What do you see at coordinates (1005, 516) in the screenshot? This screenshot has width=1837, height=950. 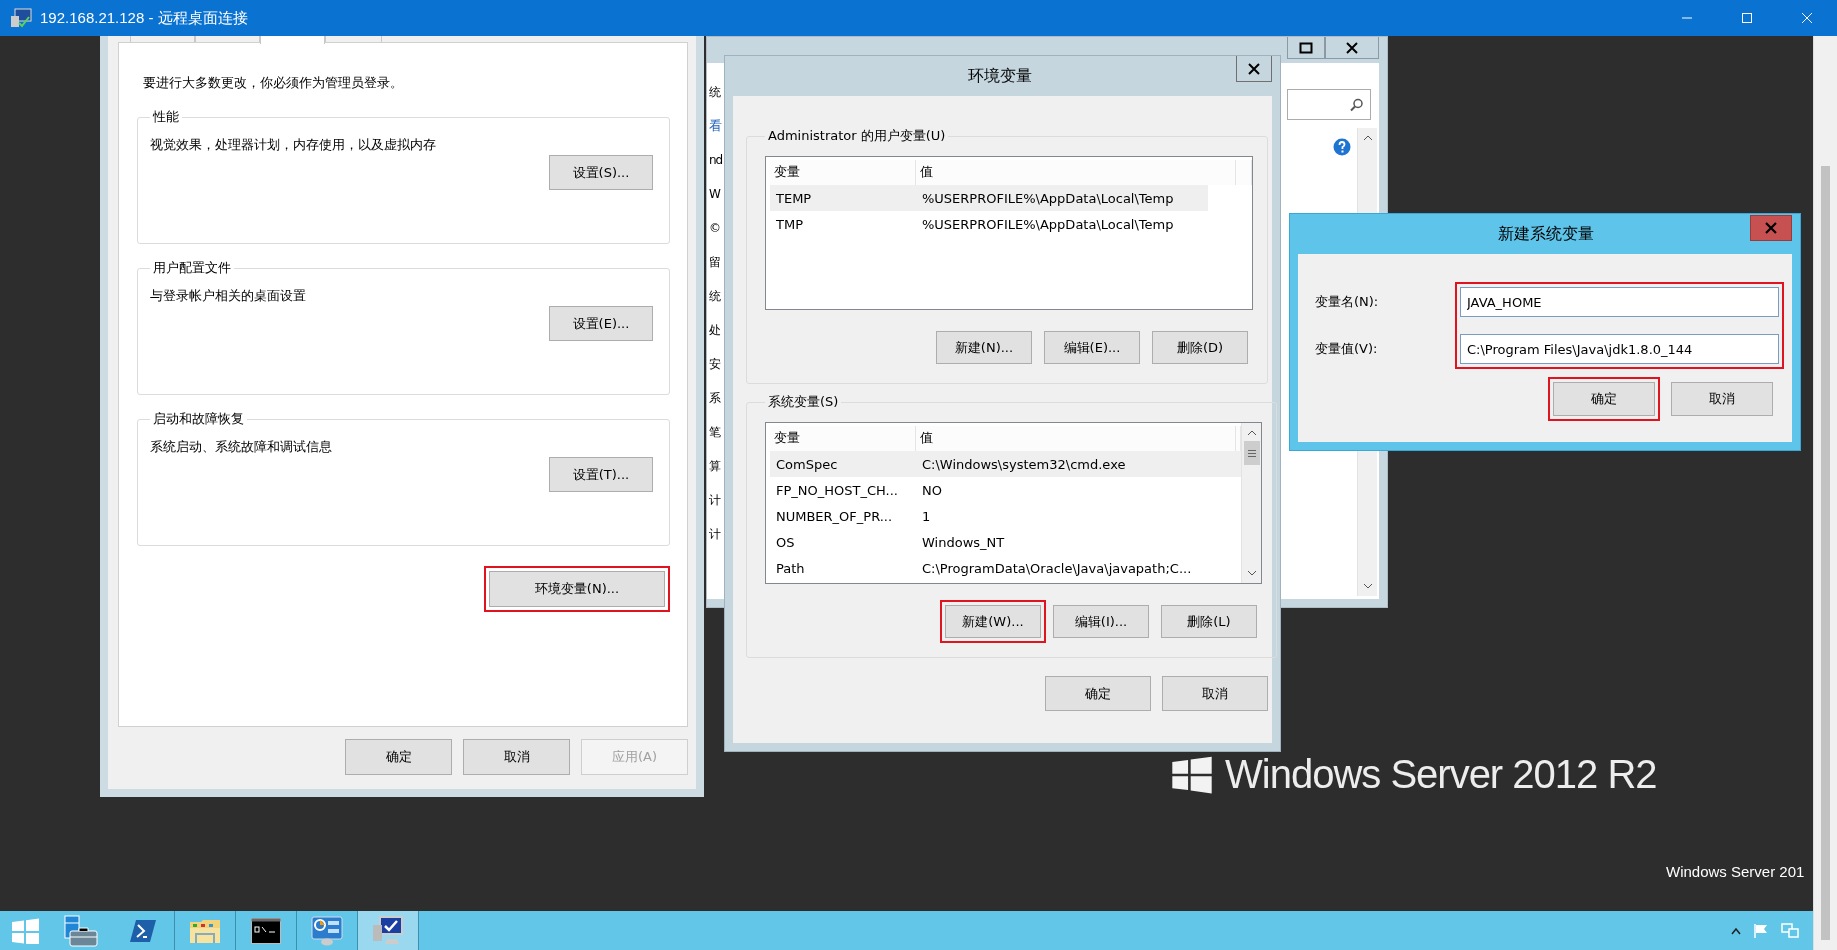 I see `list-row: NUMBER_OF_PR... 1` at bounding box center [1005, 516].